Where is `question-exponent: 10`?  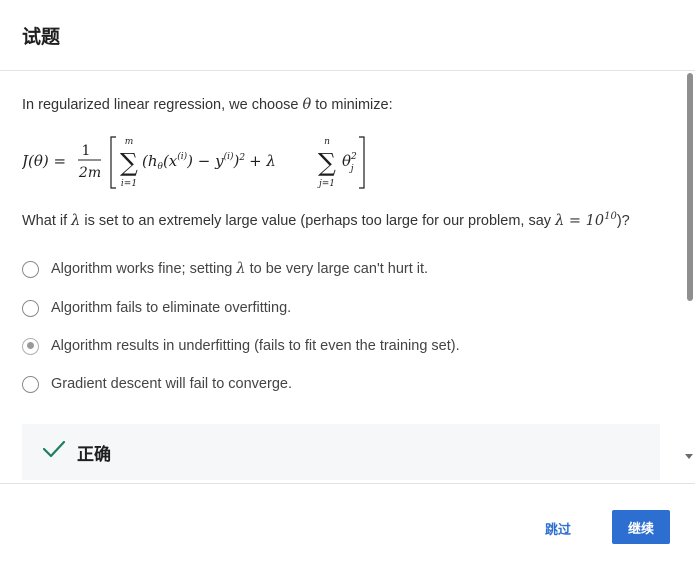
question-exponent: 10 is located at coordinates (610, 216).